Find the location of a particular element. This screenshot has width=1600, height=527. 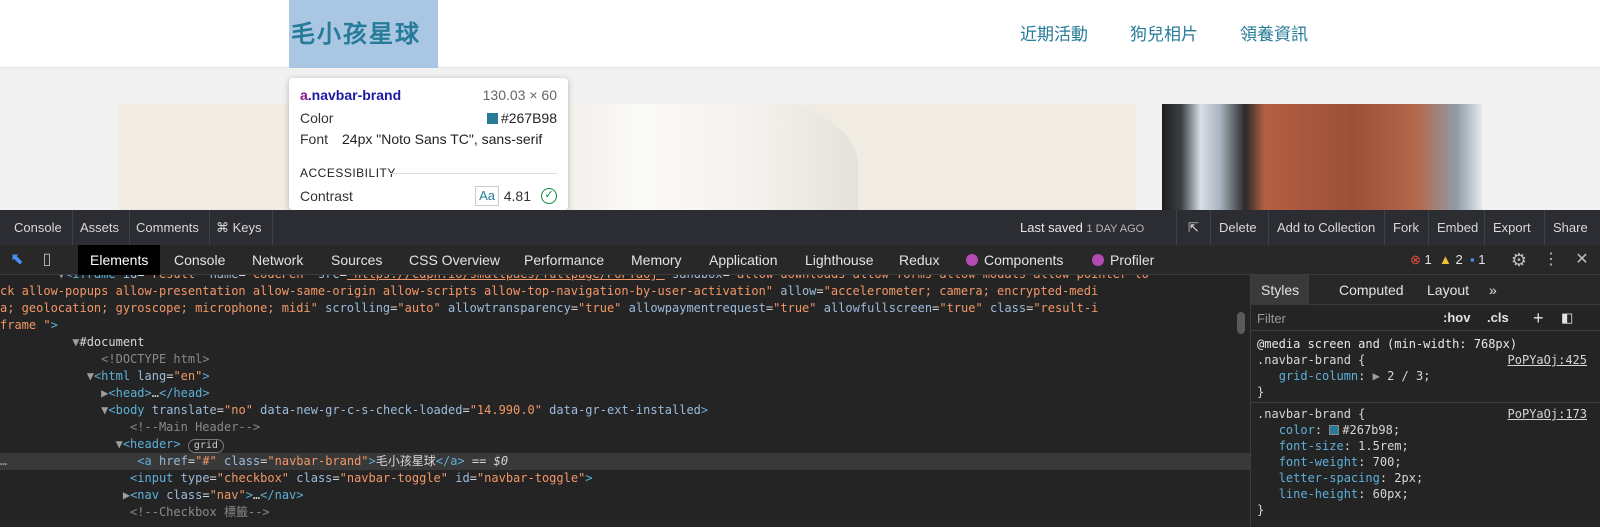

site-header: 毛小孩星球 近期活動 狗兒相片 領養資訊 is located at coordinates (800, 34).